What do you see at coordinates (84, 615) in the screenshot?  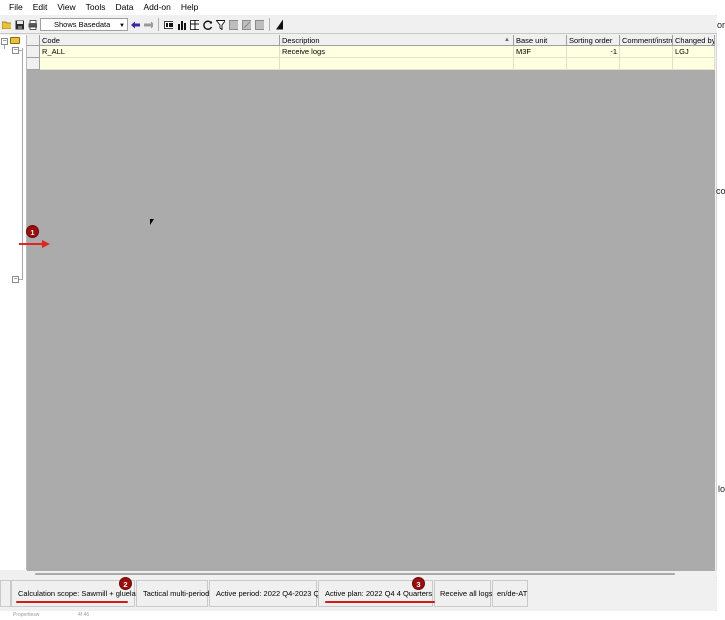 I see `bottom-strip-right-text: 4f 46` at bounding box center [84, 615].